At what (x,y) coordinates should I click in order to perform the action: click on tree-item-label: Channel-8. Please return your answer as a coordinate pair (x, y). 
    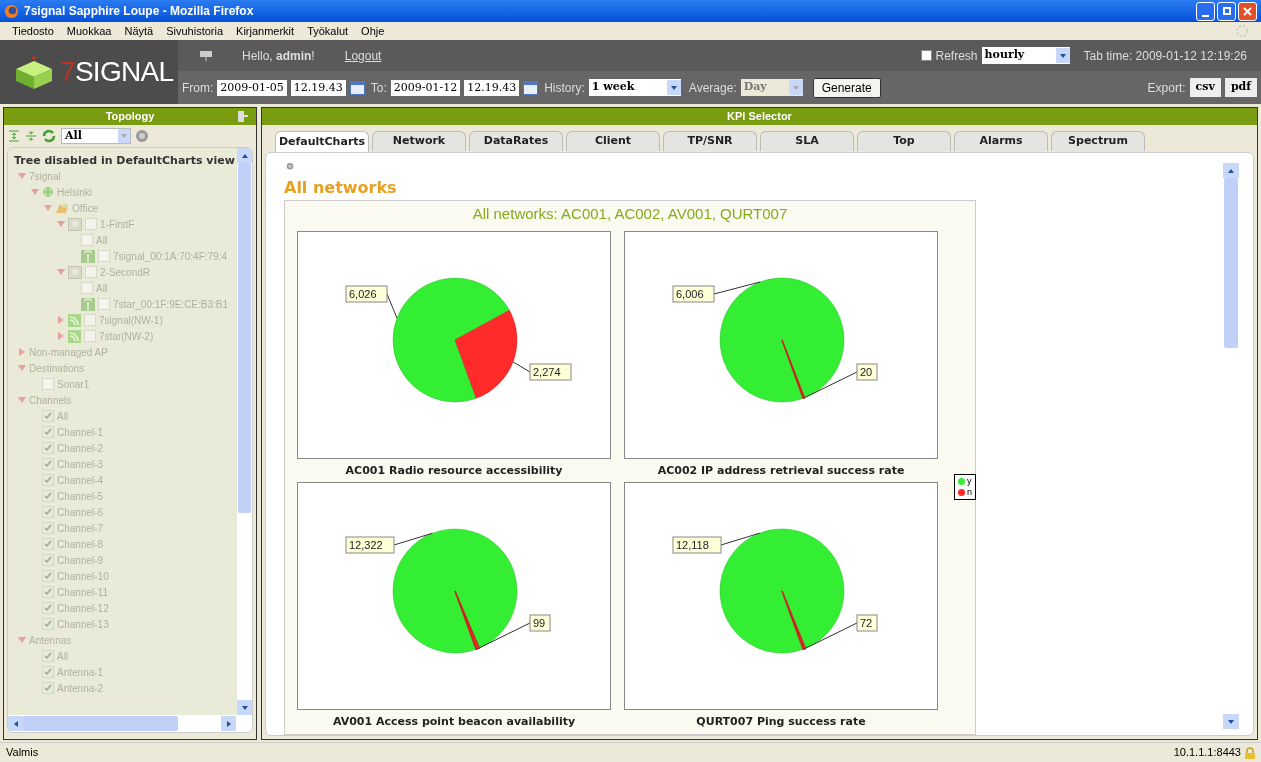
    Looking at the image, I should click on (80, 544).